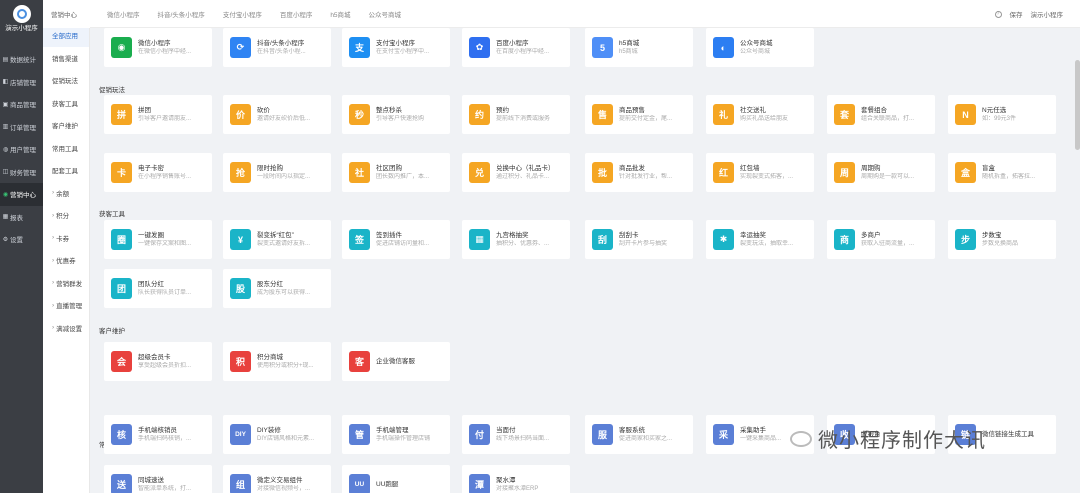  Describe the element at coordinates (263, 110) in the screenshot. I see `app-name: 砍价` at that location.